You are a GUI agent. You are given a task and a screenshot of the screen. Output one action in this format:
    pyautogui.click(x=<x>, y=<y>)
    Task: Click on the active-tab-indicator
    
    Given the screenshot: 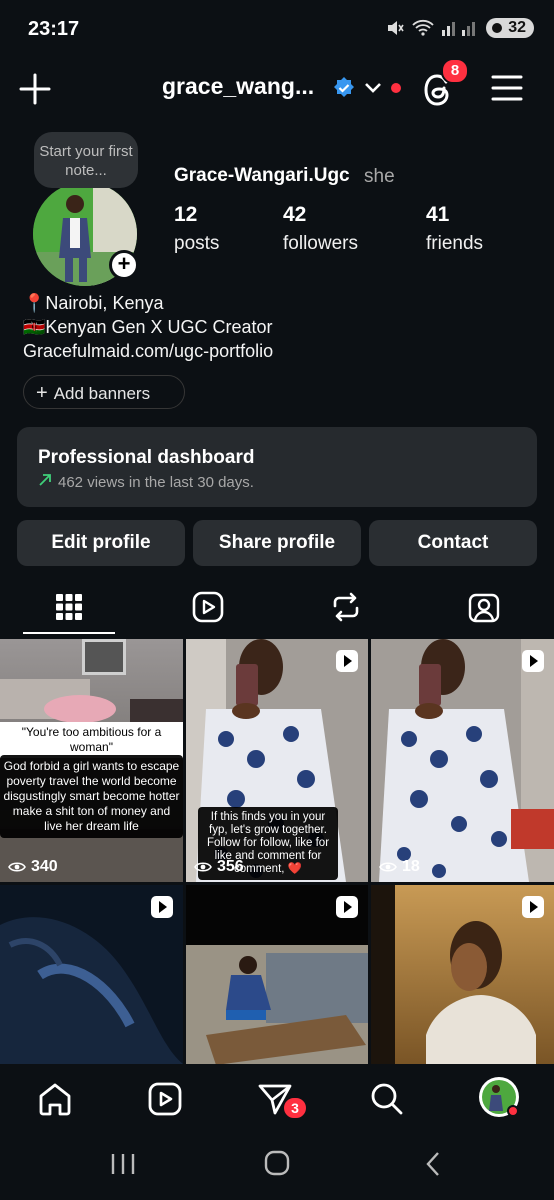 What is the action you would take?
    pyautogui.click(x=69, y=633)
    